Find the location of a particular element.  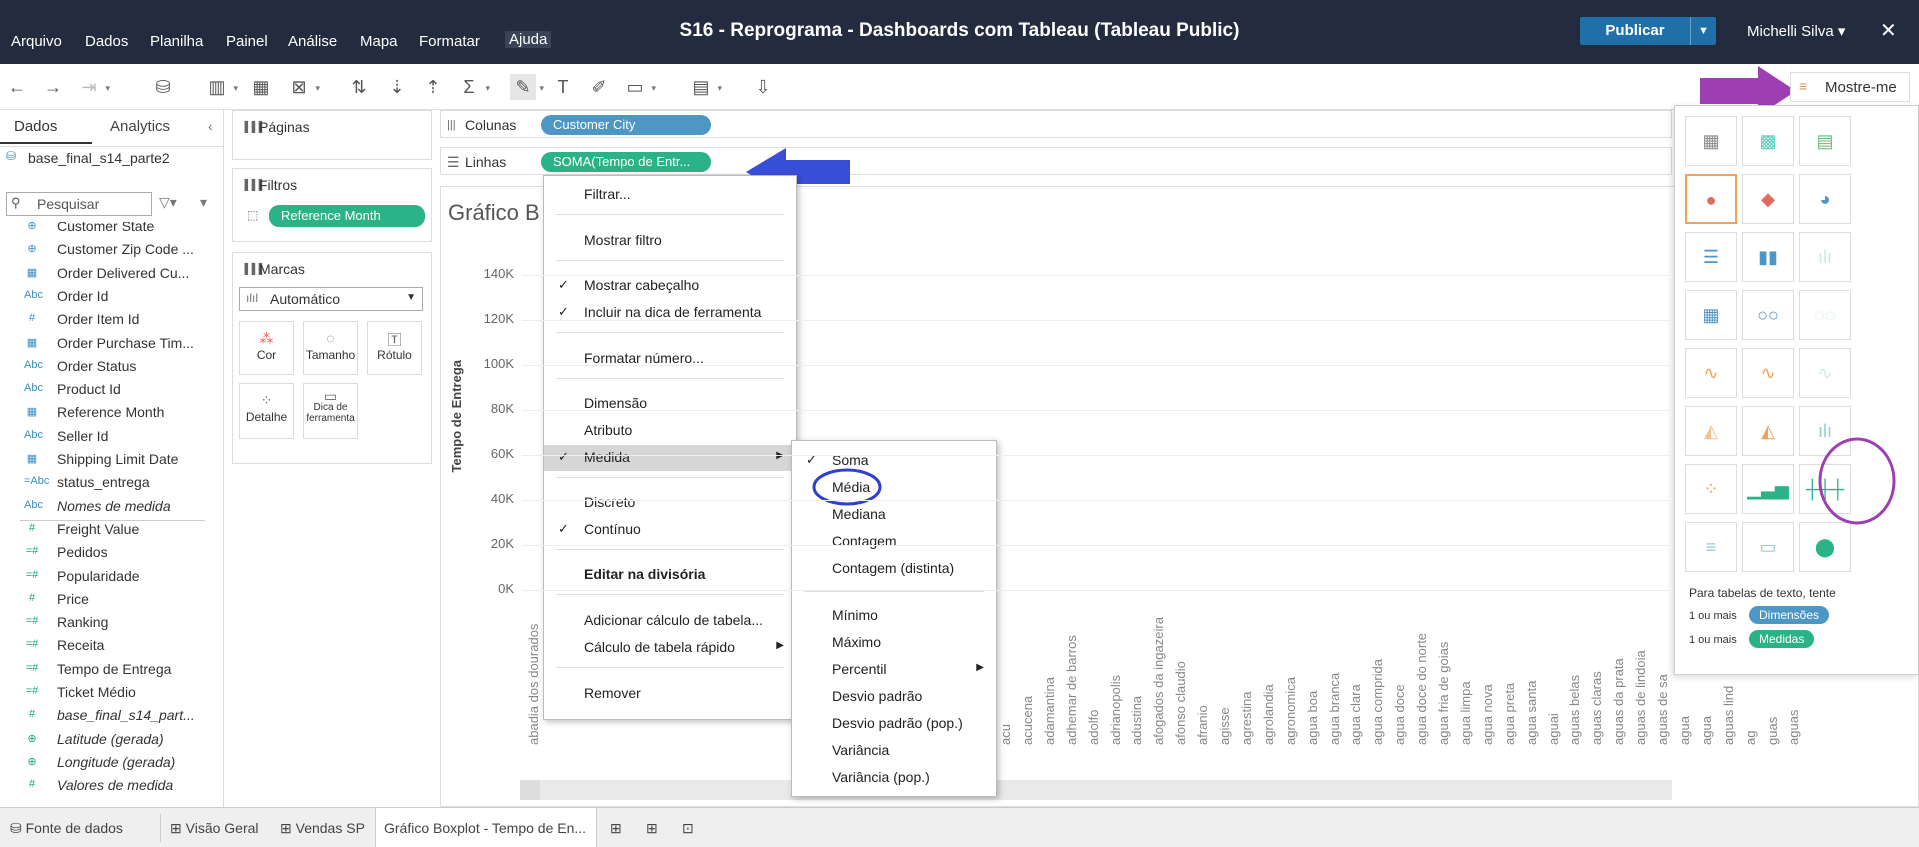

field-item: ▦ Reference Month is located at coordinates (105, 413).